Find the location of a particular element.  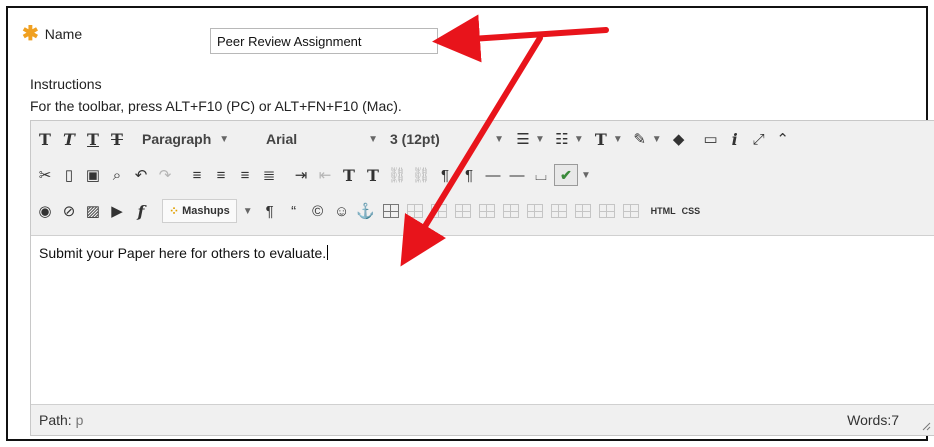

mashups-dropdown: ⁘ Mashups is located at coordinates (199, 211).